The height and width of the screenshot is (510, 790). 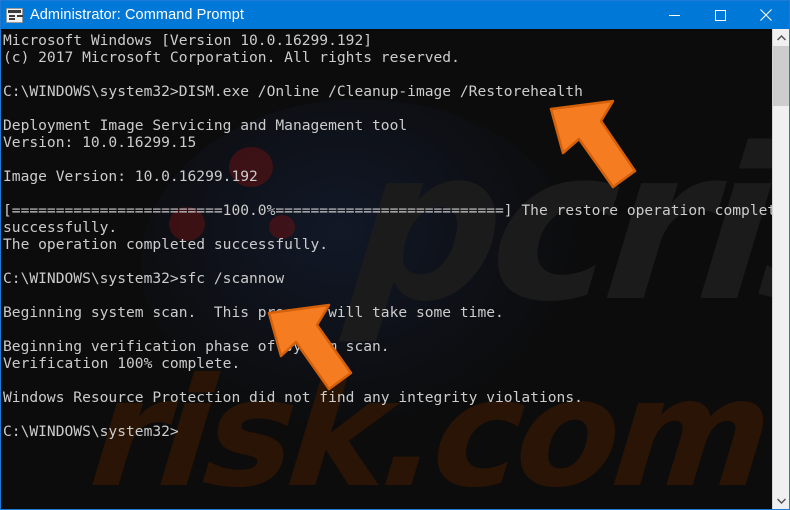 What do you see at coordinates (395, 15) in the screenshot?
I see `title-bar: Administrator: Command Prompt` at bounding box center [395, 15].